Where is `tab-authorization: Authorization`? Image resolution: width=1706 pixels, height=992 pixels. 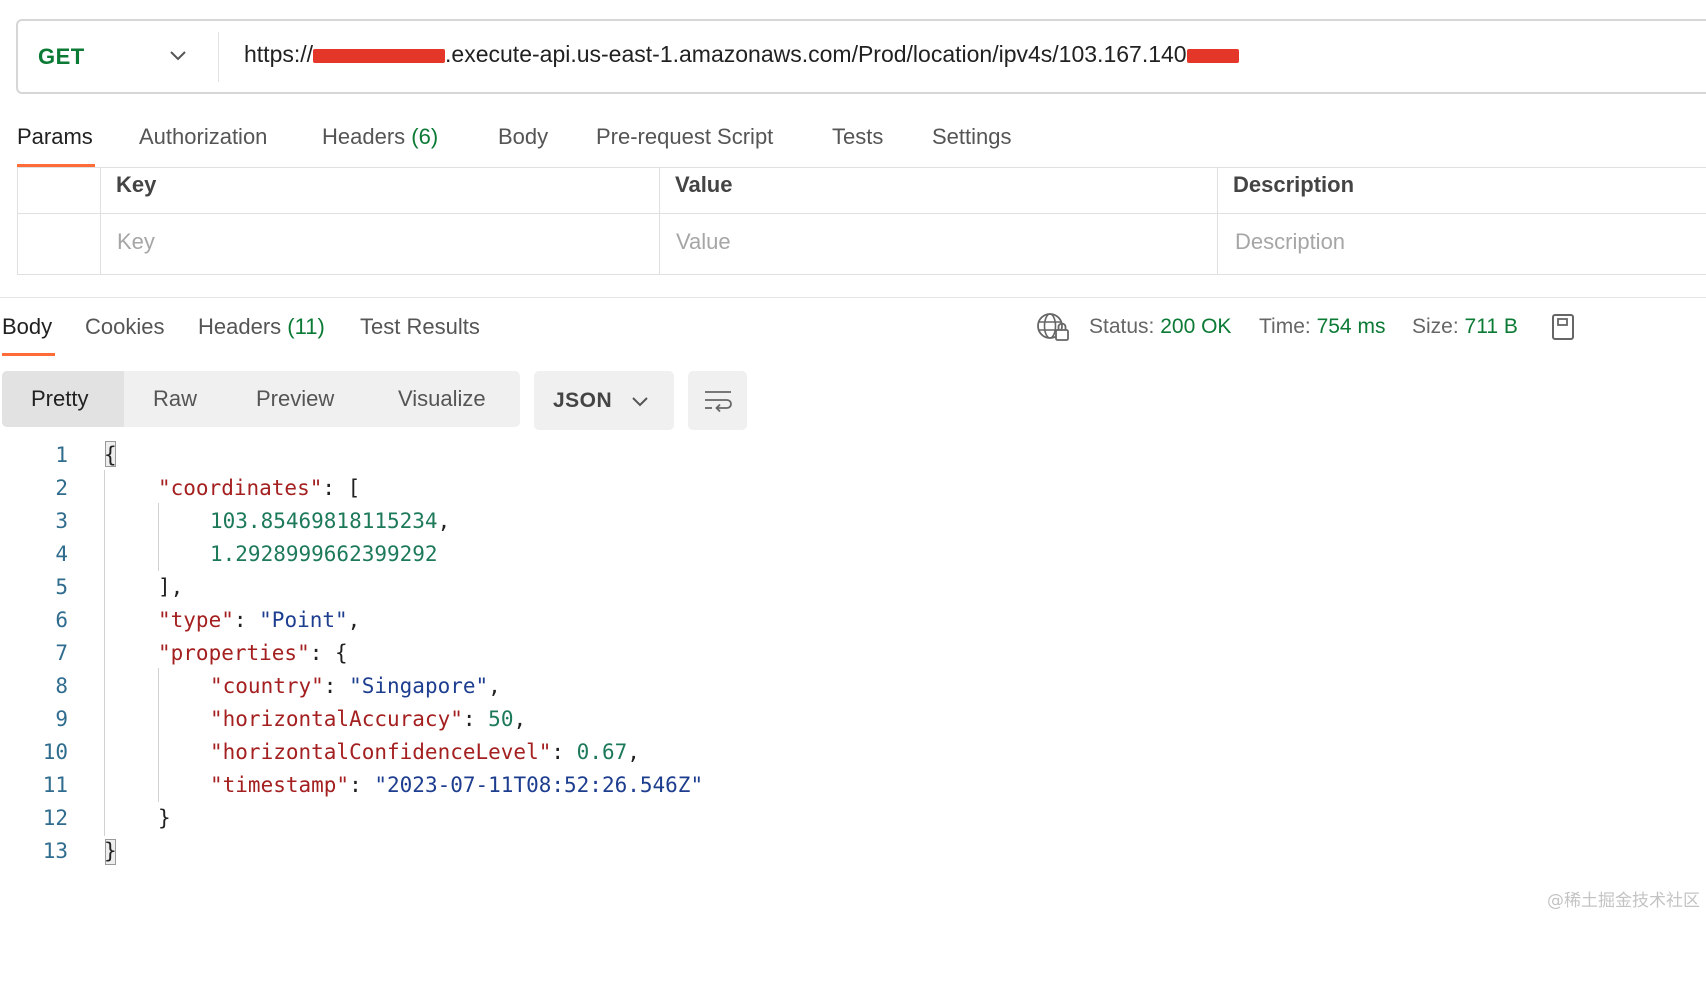 tab-authorization: Authorization is located at coordinates (203, 137).